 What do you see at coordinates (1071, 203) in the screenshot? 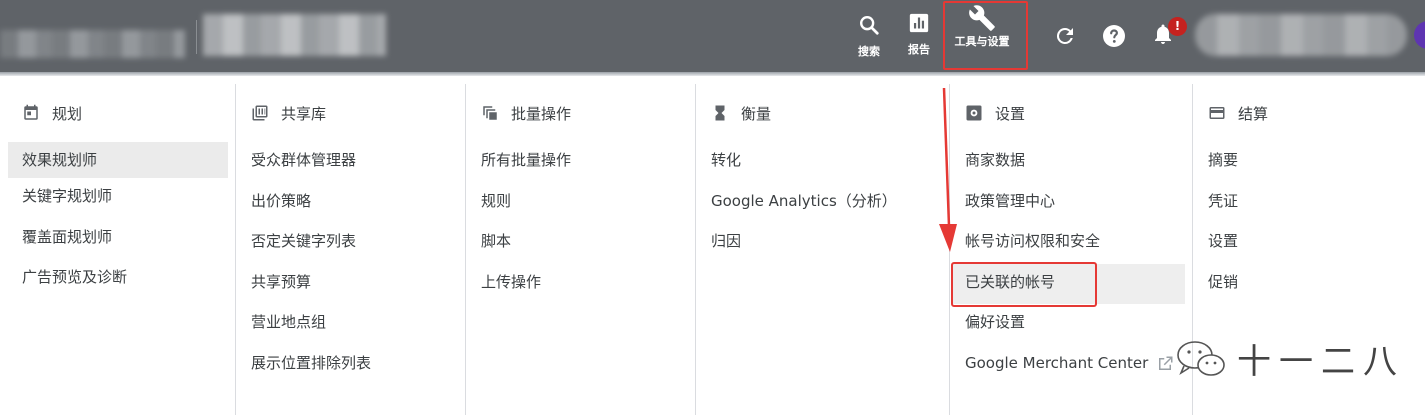
I see `menu-item-policy-manager: 政策管理中心` at bounding box center [1071, 203].